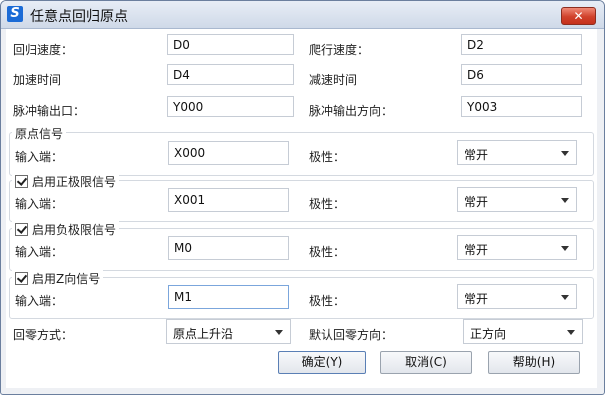  I want to click on origin-polarity-value: 常开, so click(476, 155).